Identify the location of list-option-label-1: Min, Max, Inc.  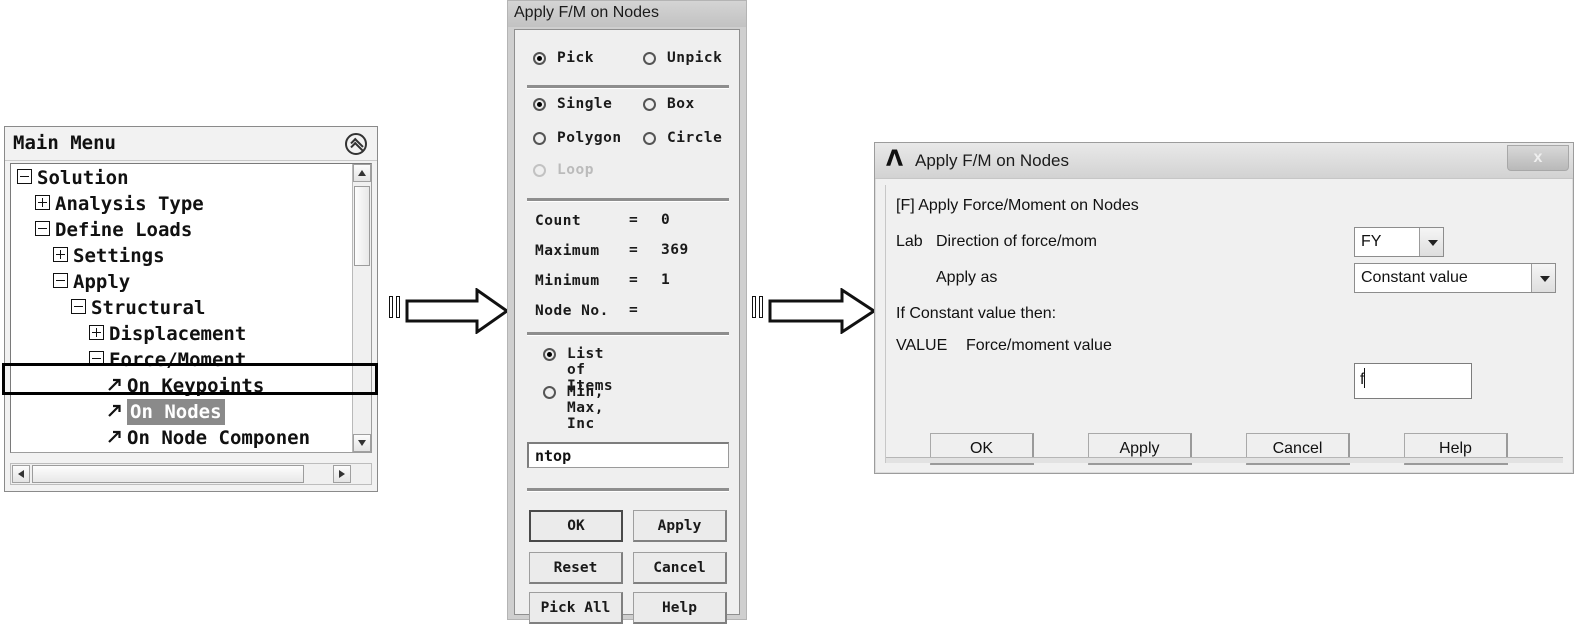
(585, 408).